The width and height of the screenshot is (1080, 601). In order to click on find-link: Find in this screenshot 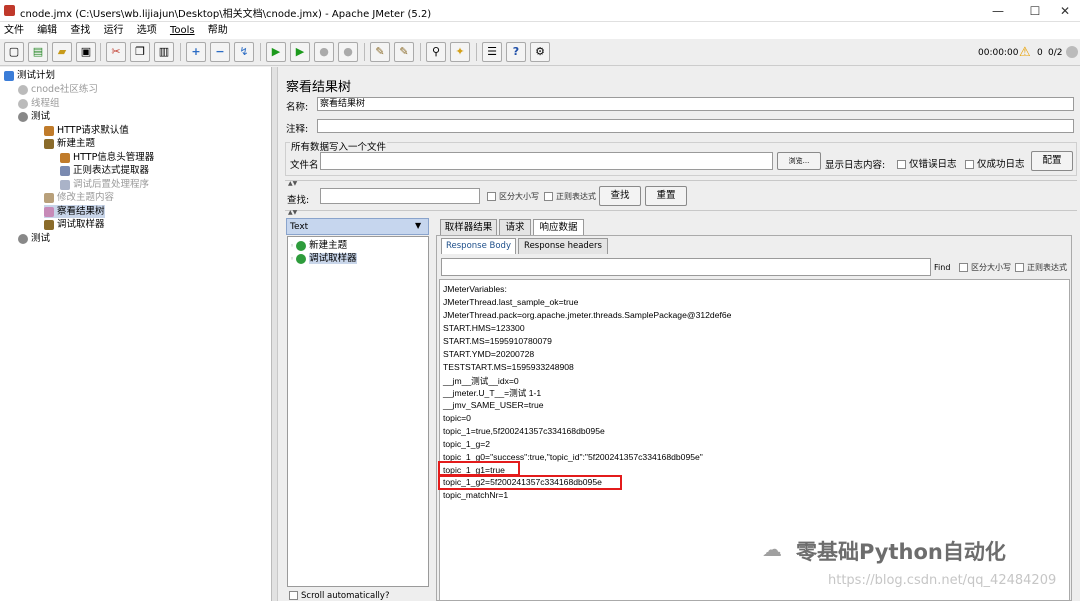, I will do `click(942, 267)`.